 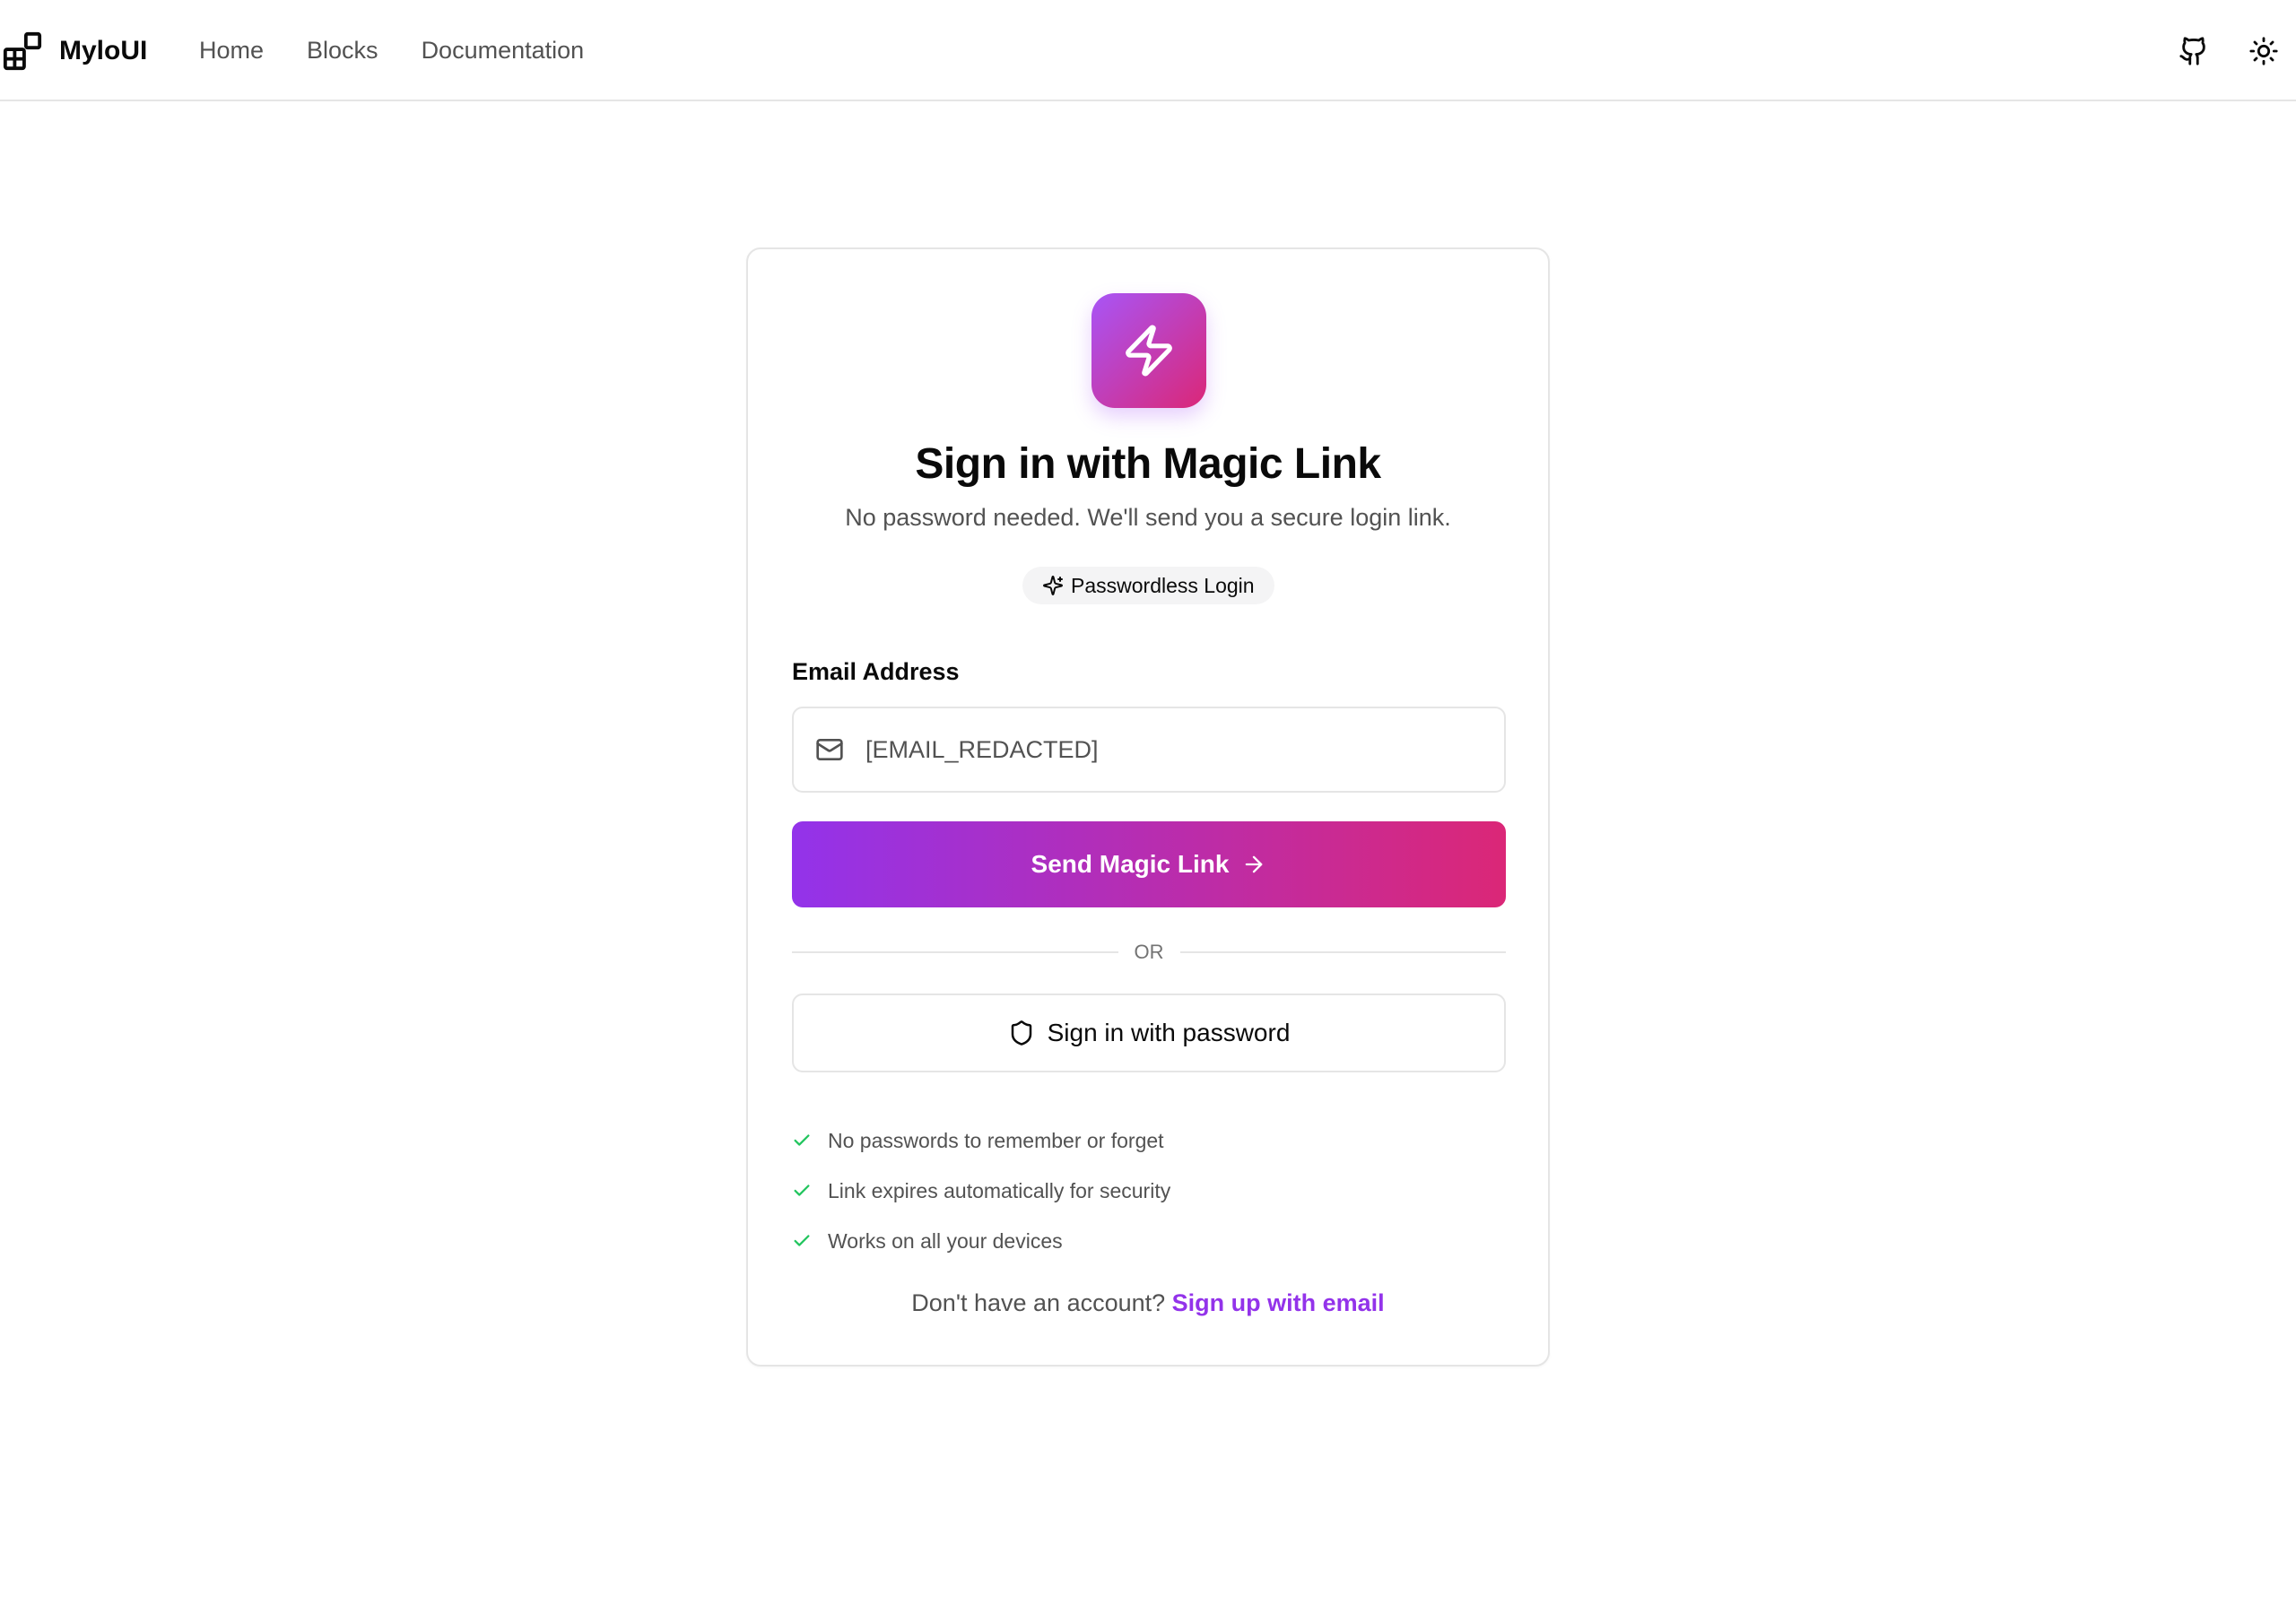 What do you see at coordinates (1038, 1302) in the screenshot?
I see `signup-prompt-text: Don't have an account?` at bounding box center [1038, 1302].